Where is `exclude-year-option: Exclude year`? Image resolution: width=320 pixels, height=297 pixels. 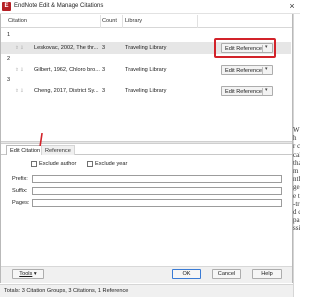
exclude-year-option: Exclude year is located at coordinates (107, 165).